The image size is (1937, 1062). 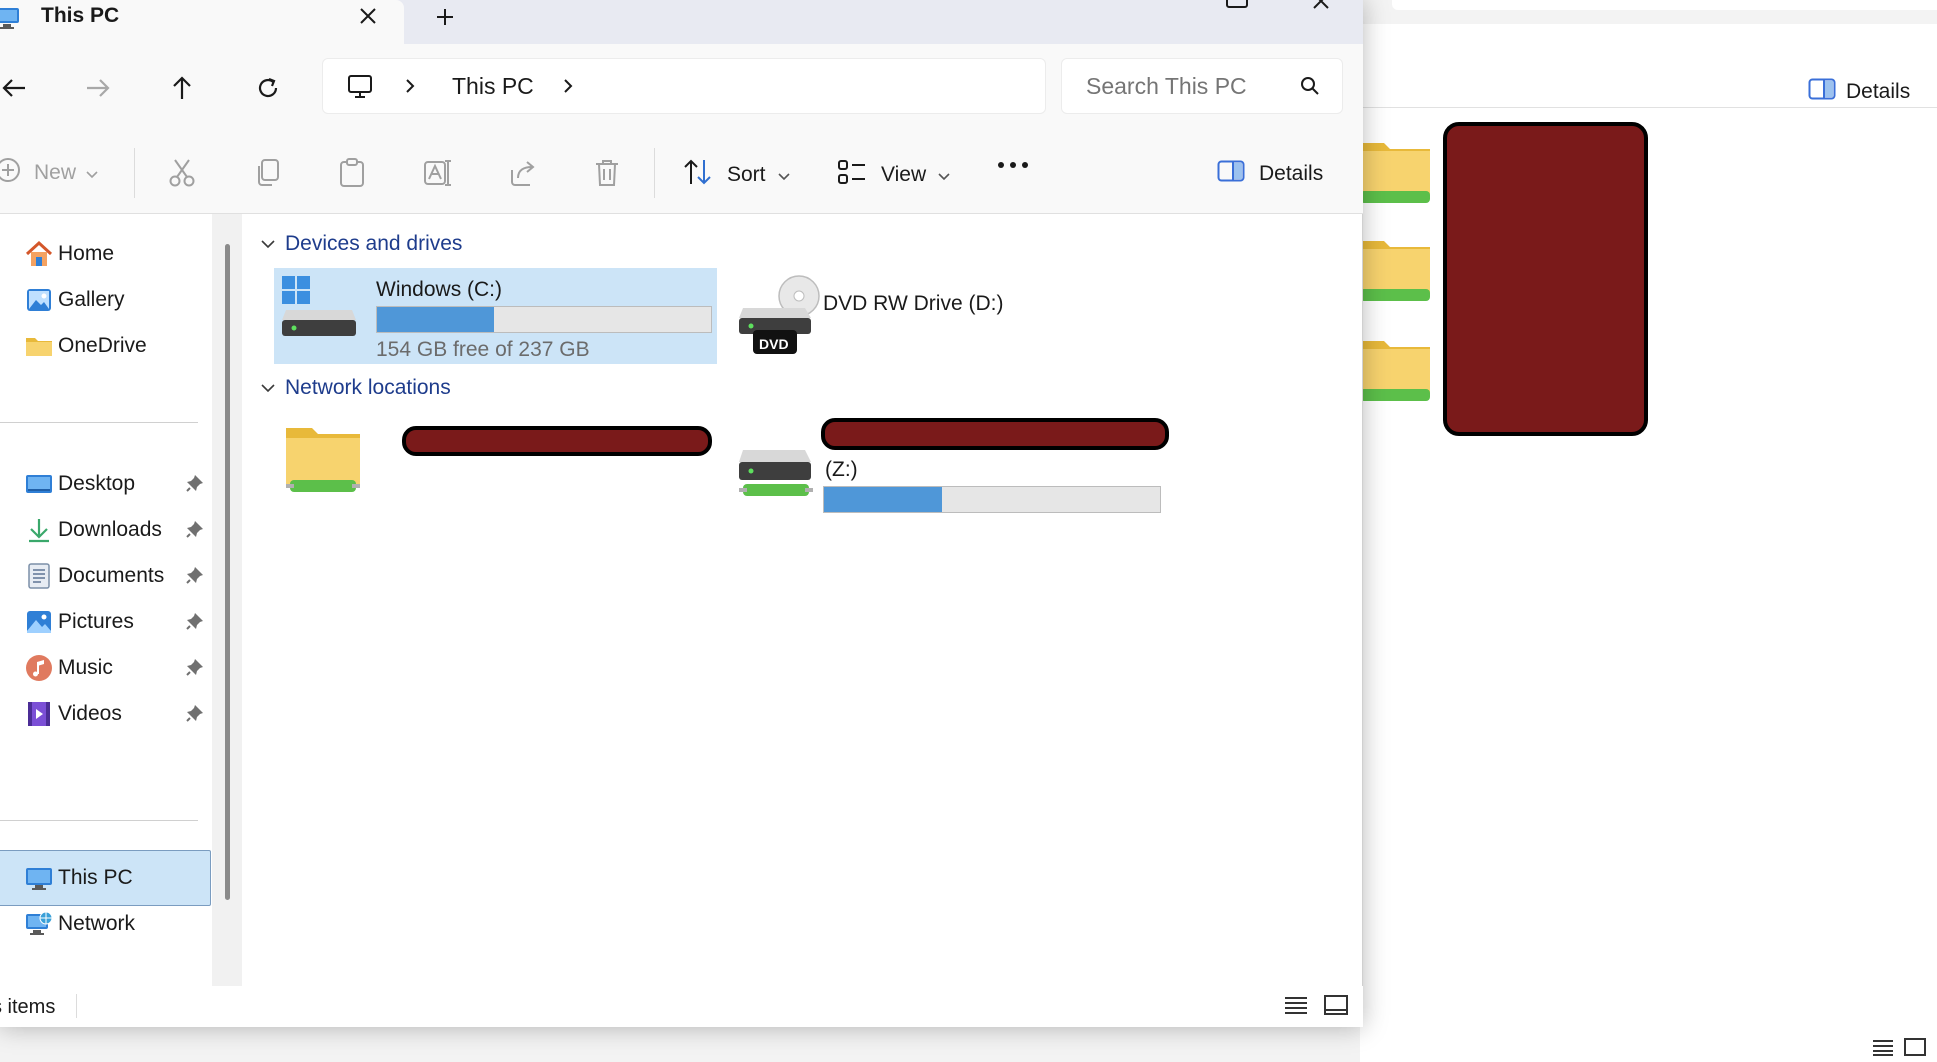 What do you see at coordinates (681, 22) in the screenshot?
I see `tab-strip: This PC` at bounding box center [681, 22].